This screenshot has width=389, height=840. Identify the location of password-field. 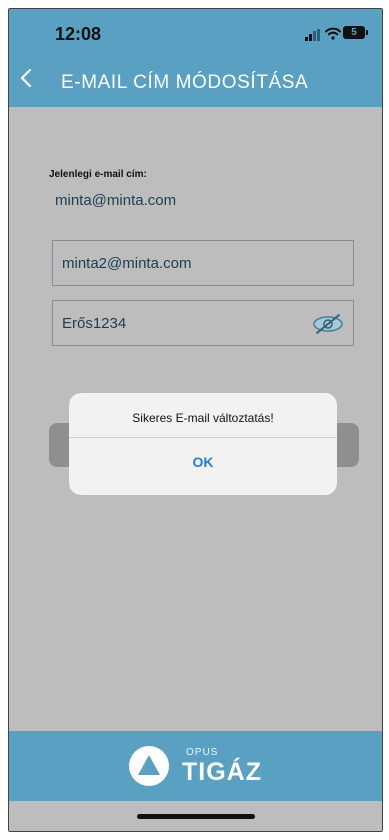
(203, 323).